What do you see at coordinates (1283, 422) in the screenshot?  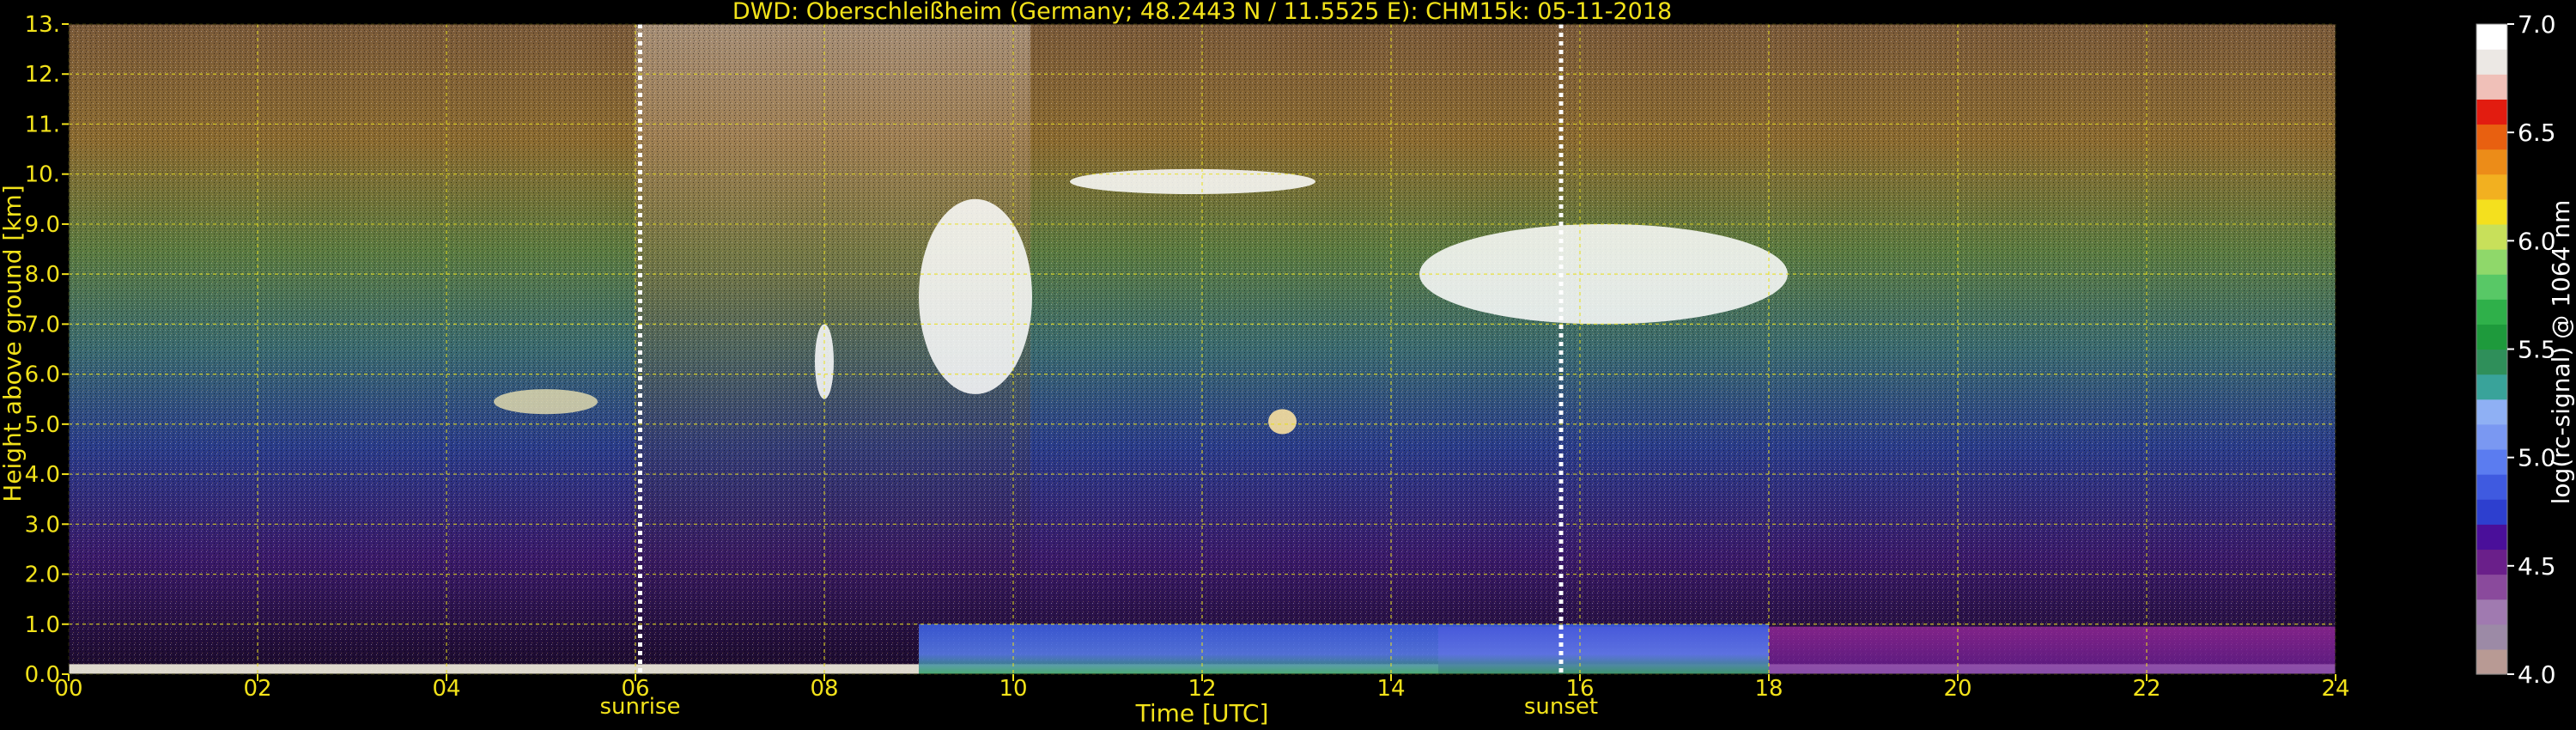 I see `feature-cloud_e` at bounding box center [1283, 422].